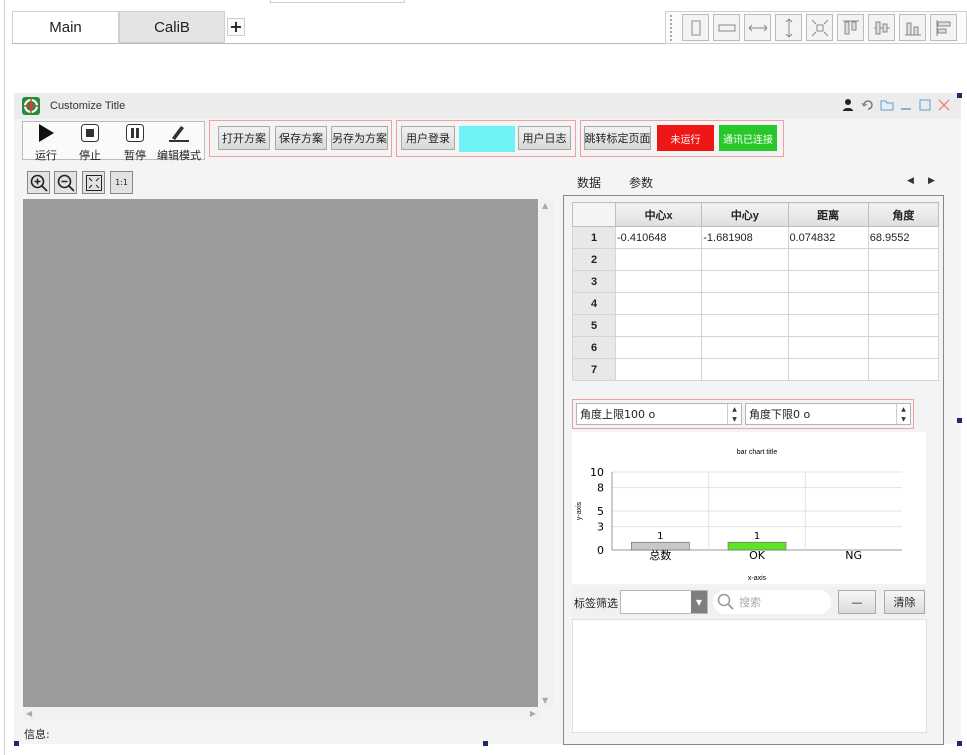 The width and height of the screenshot is (967, 755). I want to click on save-plan-button: 保存方案, so click(301, 138).